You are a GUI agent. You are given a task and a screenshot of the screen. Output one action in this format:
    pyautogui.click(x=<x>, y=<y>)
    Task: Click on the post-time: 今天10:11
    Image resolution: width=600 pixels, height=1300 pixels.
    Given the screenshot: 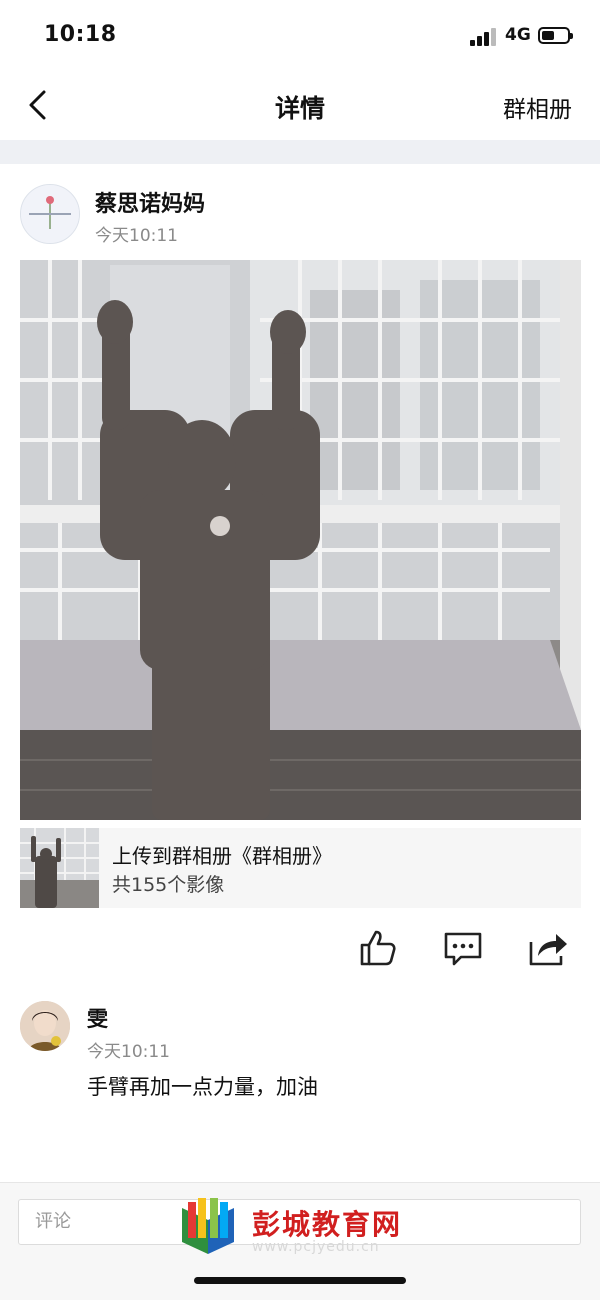 What is the action you would take?
    pyautogui.click(x=136, y=236)
    